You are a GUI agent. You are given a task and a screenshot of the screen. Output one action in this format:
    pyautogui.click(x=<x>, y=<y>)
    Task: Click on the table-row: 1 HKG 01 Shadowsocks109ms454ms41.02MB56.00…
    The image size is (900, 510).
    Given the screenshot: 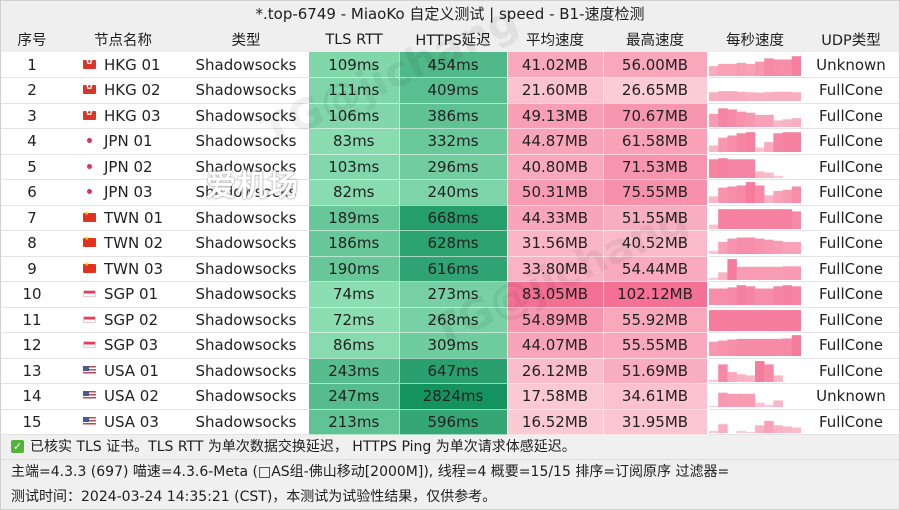 What is the action you would take?
    pyautogui.click(x=450, y=65)
    